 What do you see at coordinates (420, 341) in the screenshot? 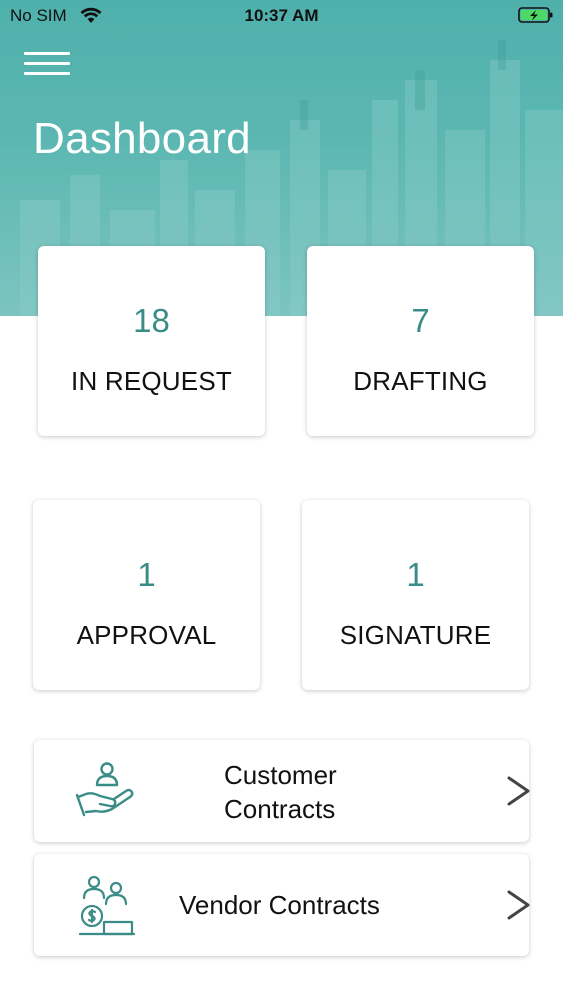
I see `stat-card-drafting: 7 DRAFTING` at bounding box center [420, 341].